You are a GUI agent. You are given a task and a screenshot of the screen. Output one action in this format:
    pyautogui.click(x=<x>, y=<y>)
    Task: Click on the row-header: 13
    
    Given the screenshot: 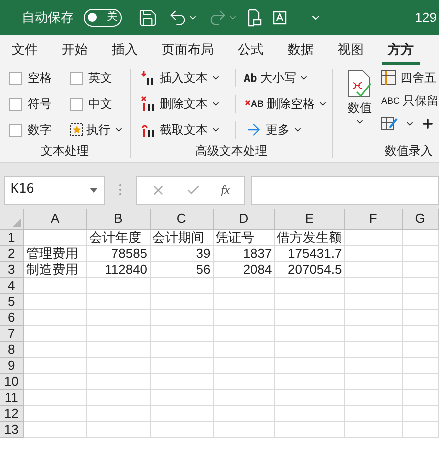 What is the action you would take?
    pyautogui.click(x=12, y=429)
    